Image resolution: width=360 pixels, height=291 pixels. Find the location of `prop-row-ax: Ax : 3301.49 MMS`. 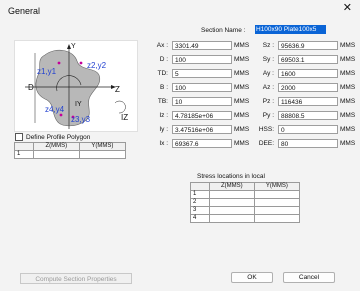

prop-row-ax: Ax : 3301.49 MMS is located at coordinates (194, 45).